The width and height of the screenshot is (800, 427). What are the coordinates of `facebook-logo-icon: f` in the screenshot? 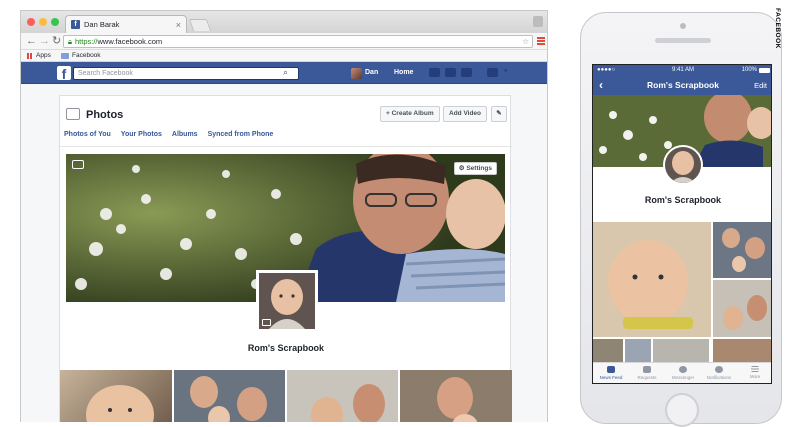 It's located at (64, 74).